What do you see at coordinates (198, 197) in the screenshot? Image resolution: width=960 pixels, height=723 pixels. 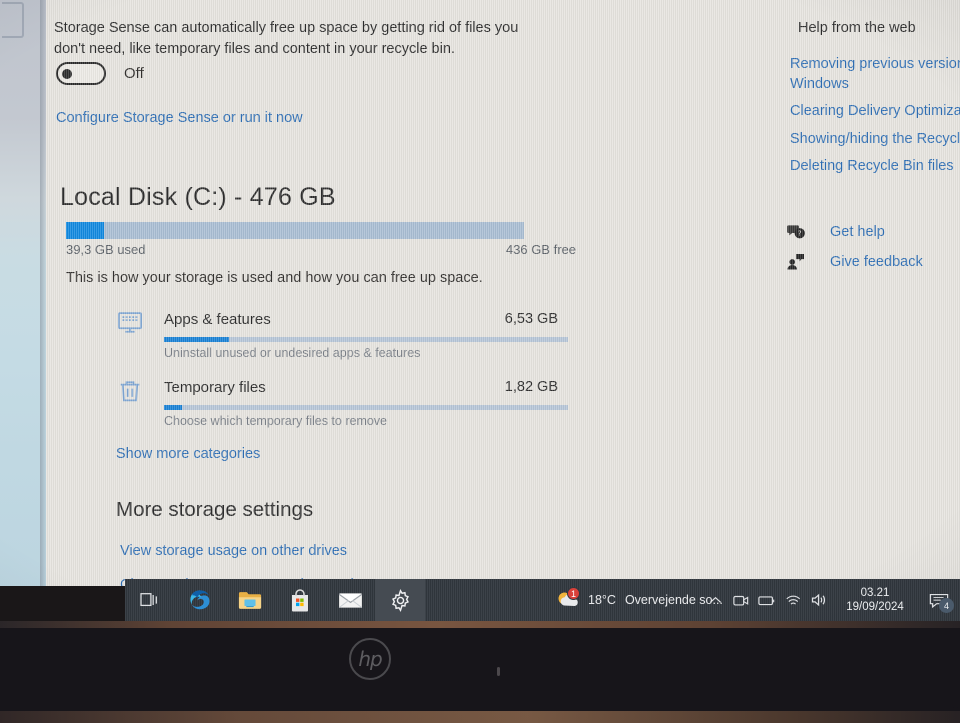 I see `local-disk-heading: Local Disk (C:) - 476 GB` at bounding box center [198, 197].